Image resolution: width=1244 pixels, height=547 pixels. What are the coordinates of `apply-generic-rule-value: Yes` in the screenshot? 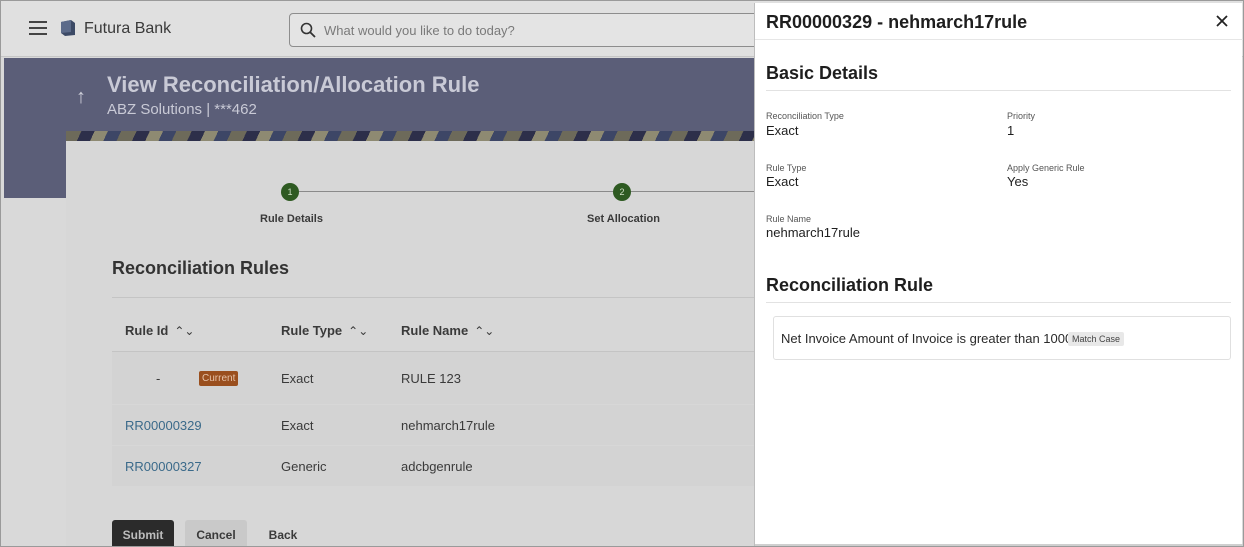 It's located at (1018, 181).